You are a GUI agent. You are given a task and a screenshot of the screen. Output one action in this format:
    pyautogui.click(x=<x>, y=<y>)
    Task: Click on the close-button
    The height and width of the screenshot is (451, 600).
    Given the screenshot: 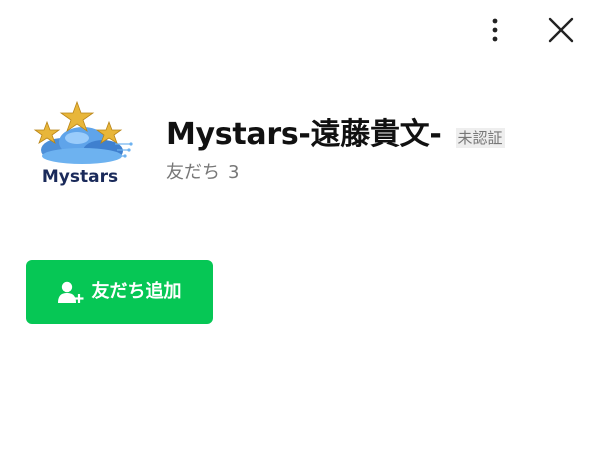 What is the action you would take?
    pyautogui.click(x=561, y=30)
    